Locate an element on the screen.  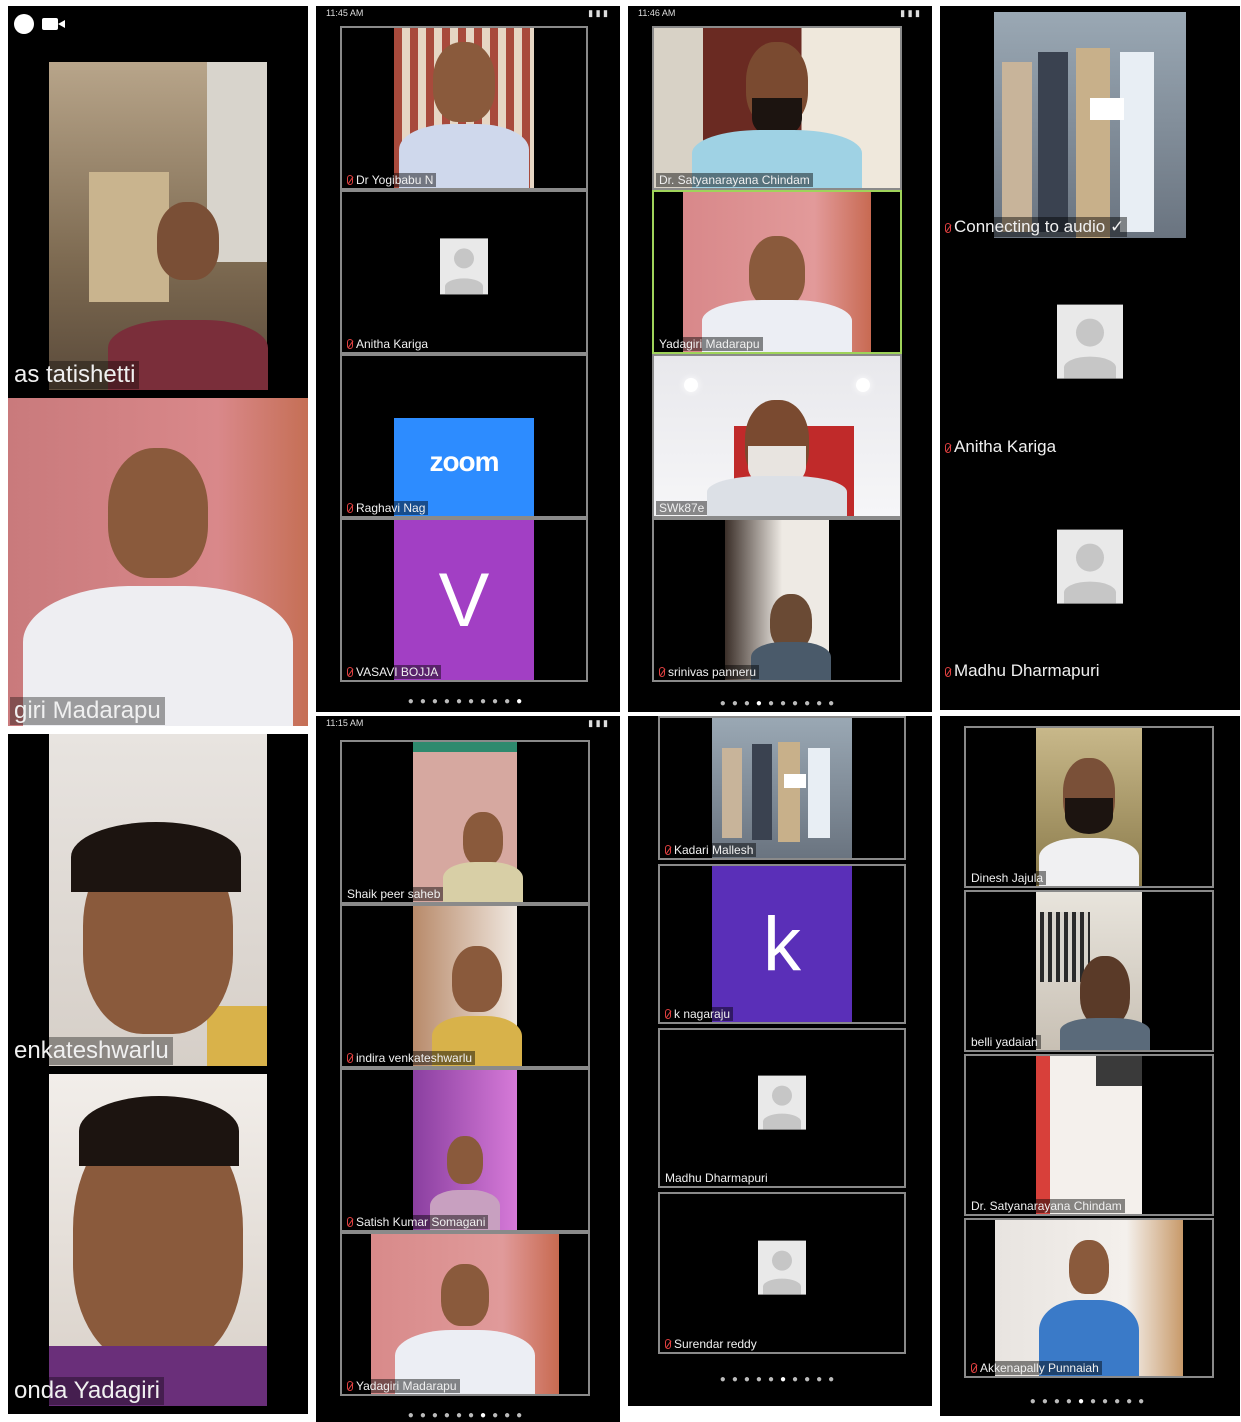
video-tile: Dinesh Jajula is located at coordinates (1089, 807).